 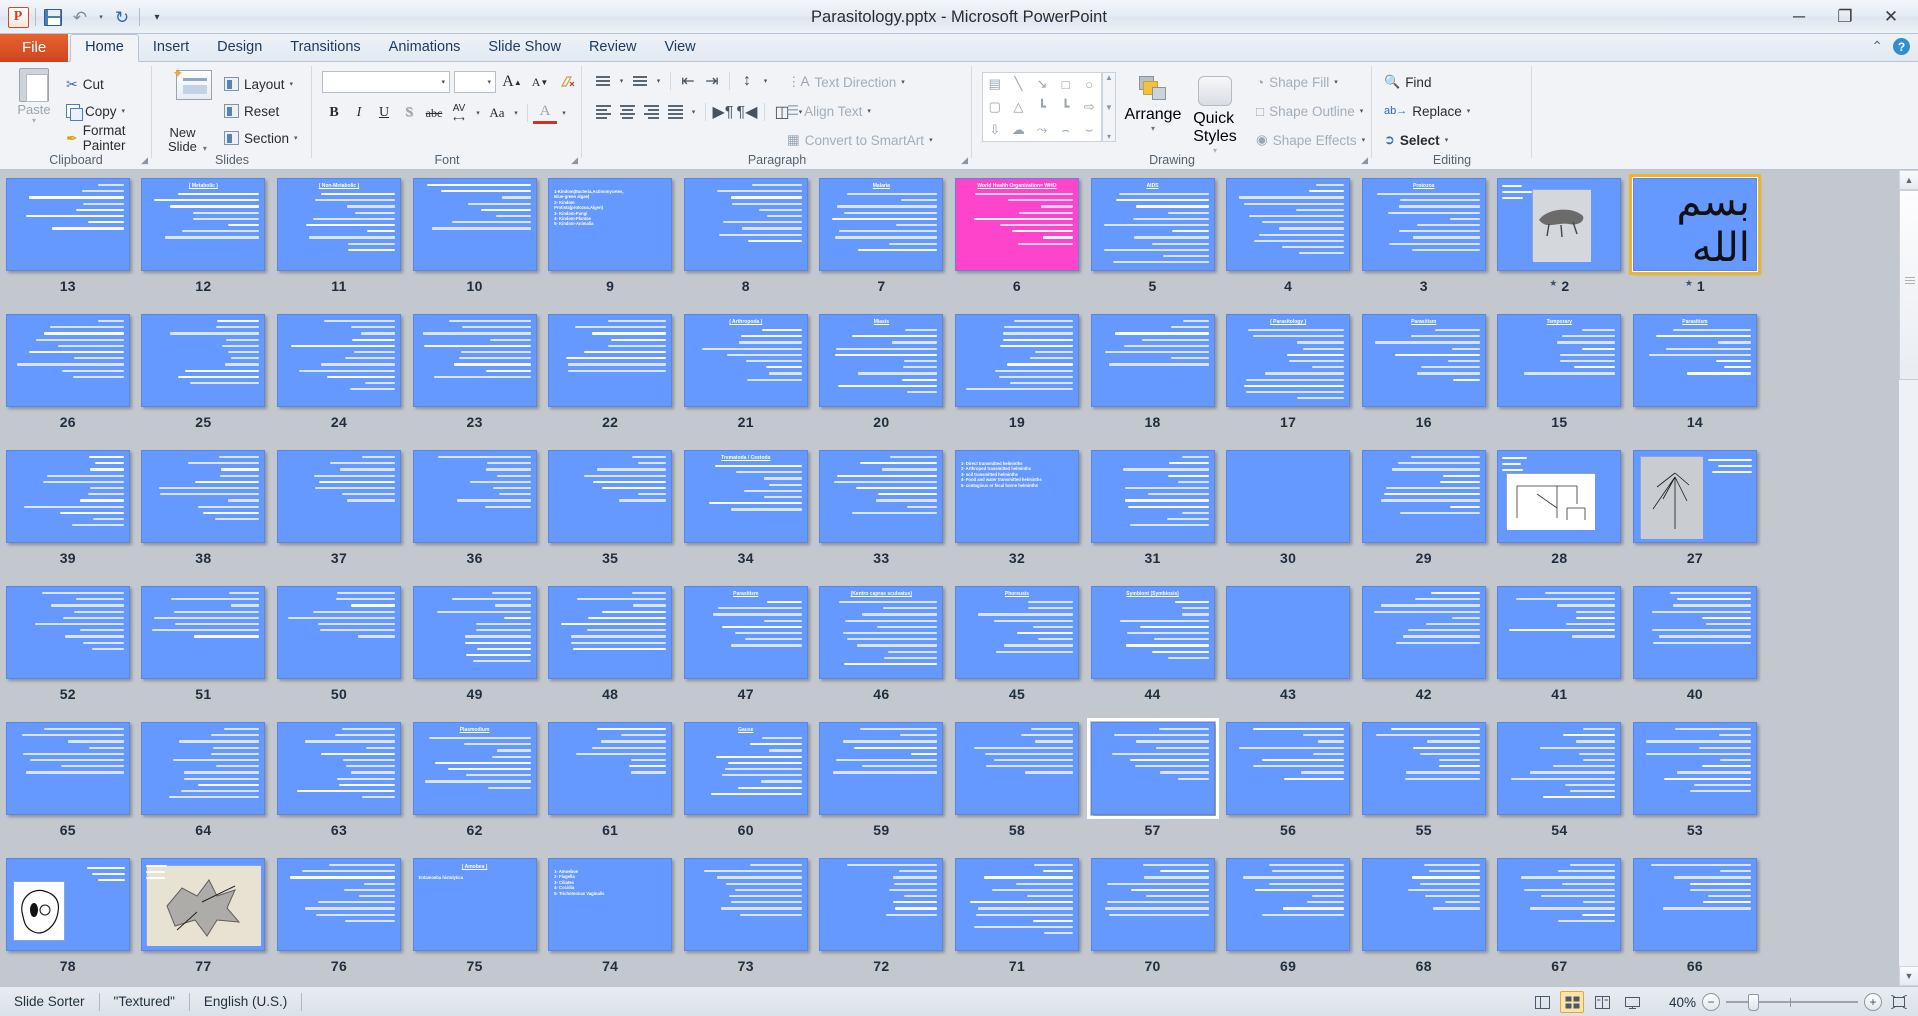 I want to click on slide-cell: 31, so click(x=1153, y=510).